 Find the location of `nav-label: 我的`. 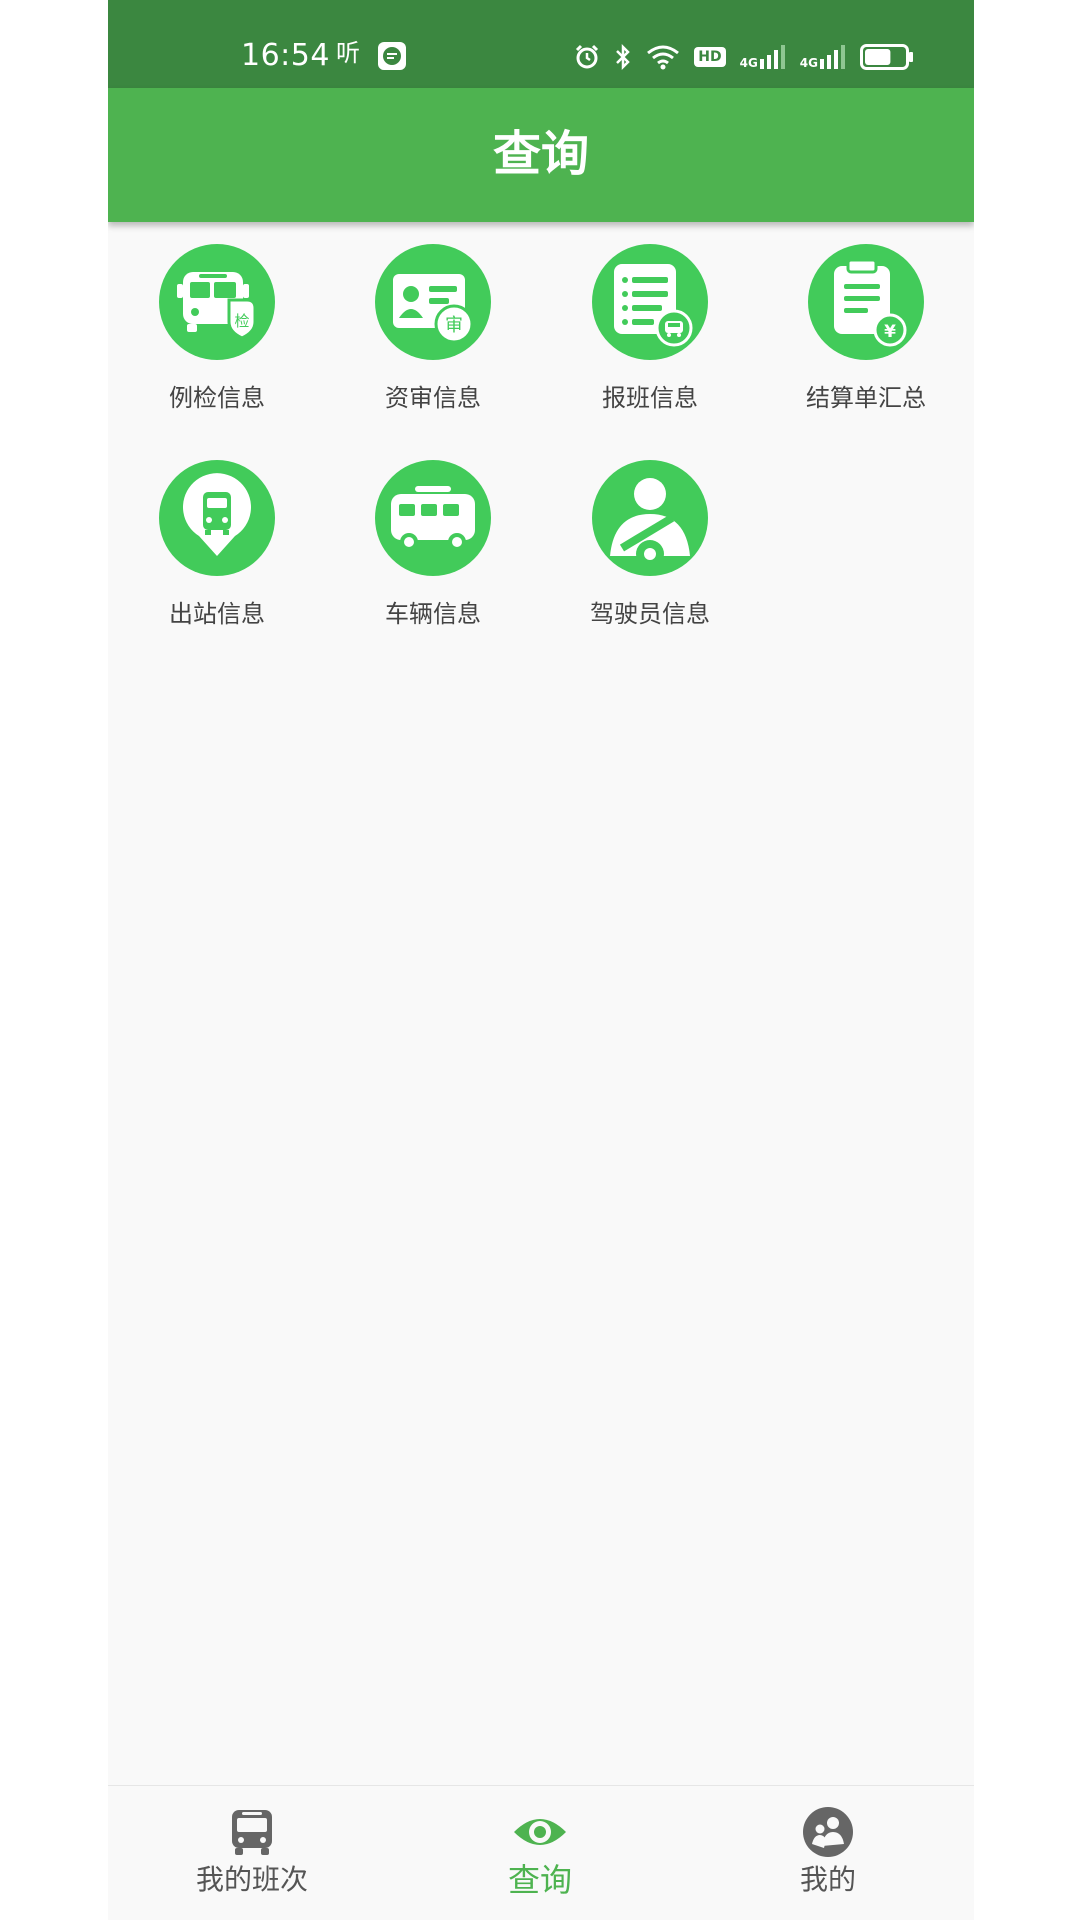

nav-label: 我的 is located at coordinates (827, 1879).